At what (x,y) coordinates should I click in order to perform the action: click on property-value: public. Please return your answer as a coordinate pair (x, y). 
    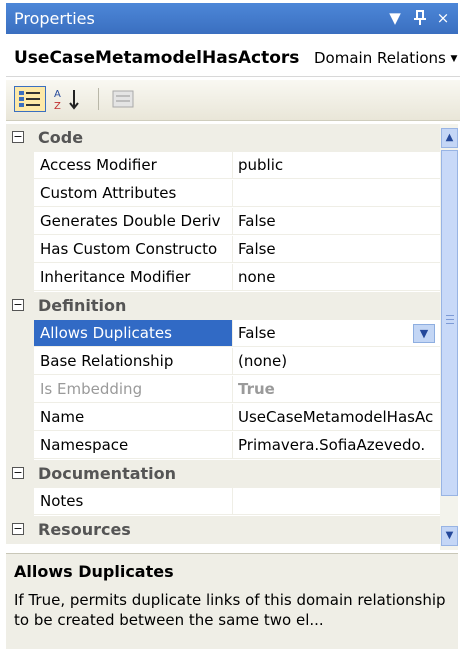
    Looking at the image, I should click on (336, 165).